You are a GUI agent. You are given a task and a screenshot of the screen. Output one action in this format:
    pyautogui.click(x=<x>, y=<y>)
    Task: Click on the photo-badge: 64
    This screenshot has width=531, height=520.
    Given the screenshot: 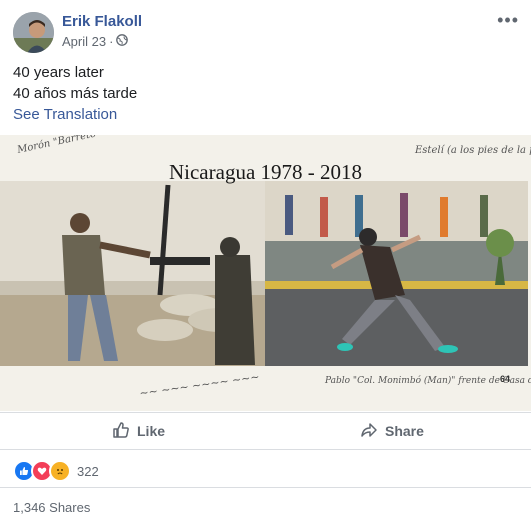 What is the action you would take?
    pyautogui.click(x=505, y=379)
    